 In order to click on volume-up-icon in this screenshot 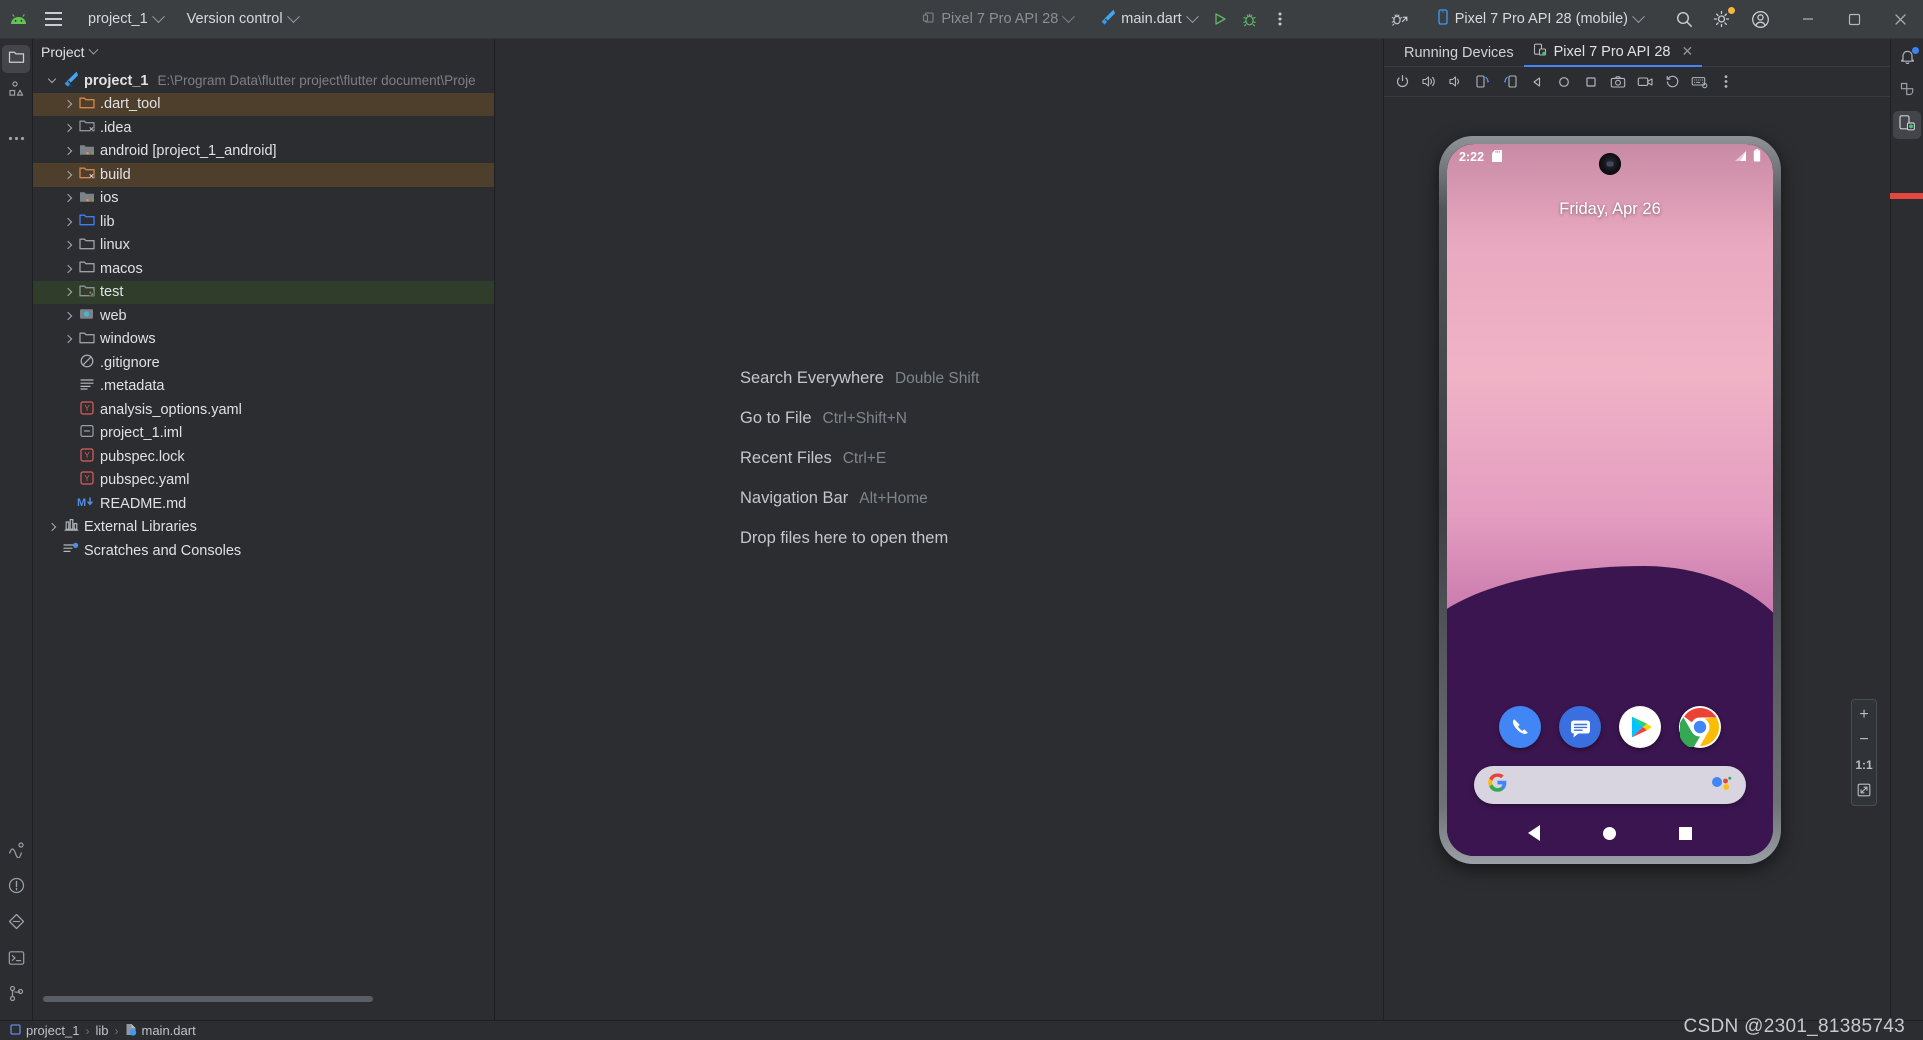, I will do `click(1429, 82)`.